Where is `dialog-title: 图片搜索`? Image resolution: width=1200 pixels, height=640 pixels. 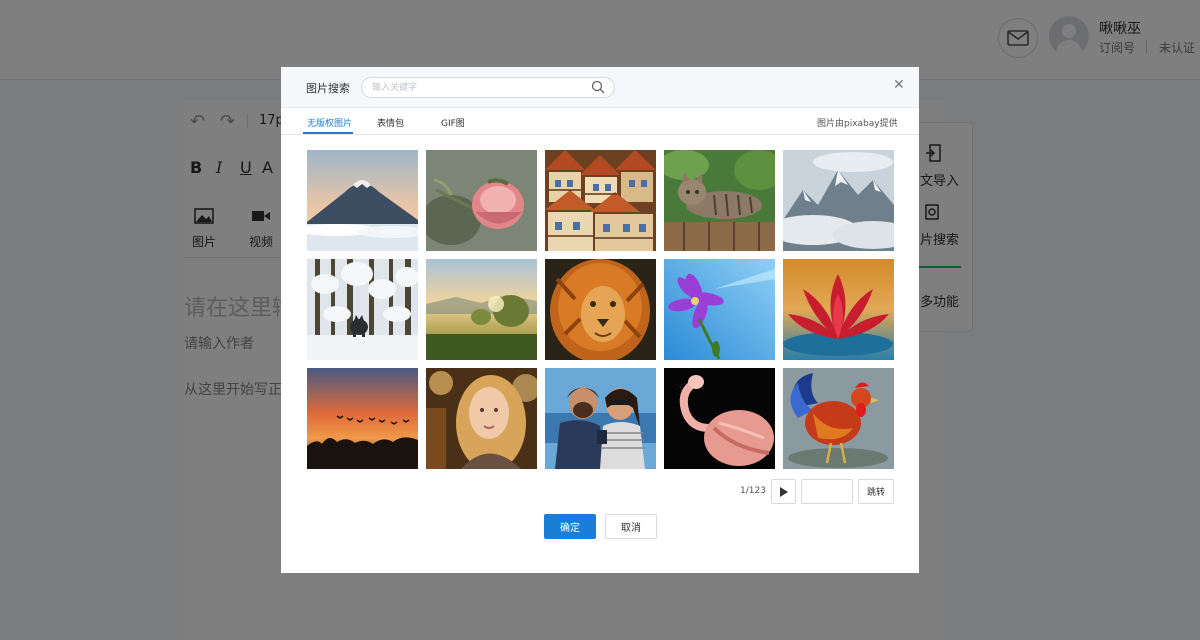 dialog-title: 图片搜索 is located at coordinates (328, 88).